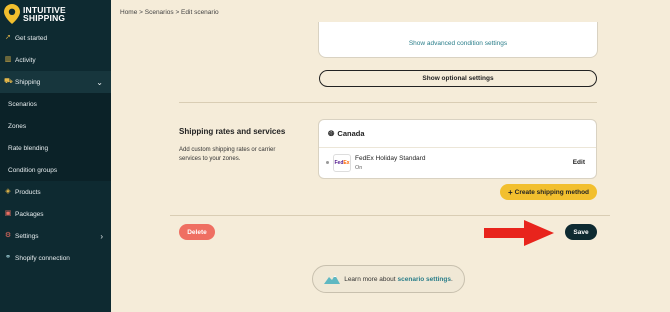 Image resolution: width=670 pixels, height=312 pixels. Describe the element at coordinates (451, 279) in the screenshot. I see `learn-more-suffix: .` at that location.